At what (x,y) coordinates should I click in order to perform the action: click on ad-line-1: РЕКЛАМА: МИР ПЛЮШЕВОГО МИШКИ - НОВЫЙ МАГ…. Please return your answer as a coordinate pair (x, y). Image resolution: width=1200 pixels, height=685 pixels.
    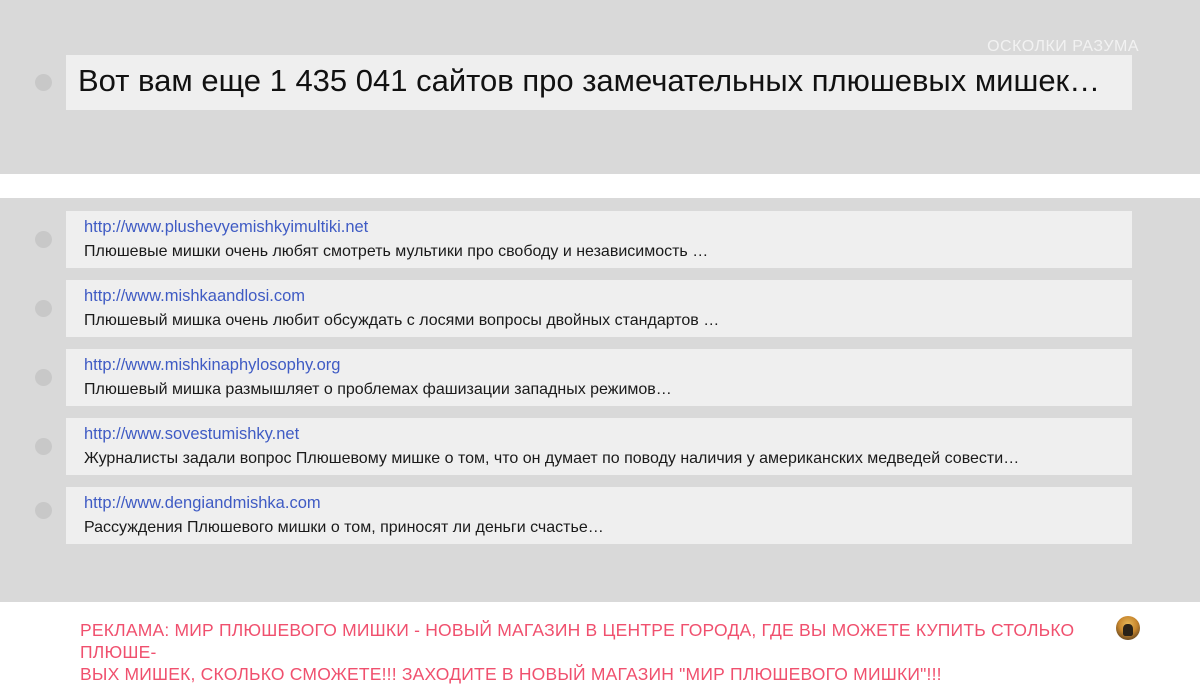
    Looking at the image, I should click on (577, 641).